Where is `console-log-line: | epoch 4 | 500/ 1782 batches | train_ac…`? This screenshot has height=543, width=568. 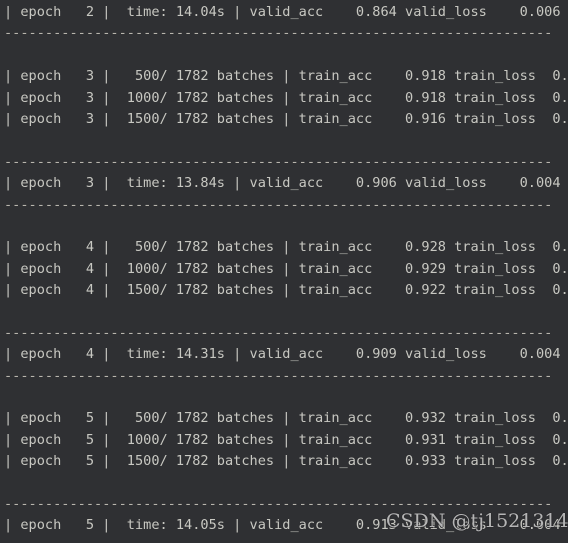 console-log-line: | epoch 4 | 500/ 1782 batches | train_ac… is located at coordinates (286, 247).